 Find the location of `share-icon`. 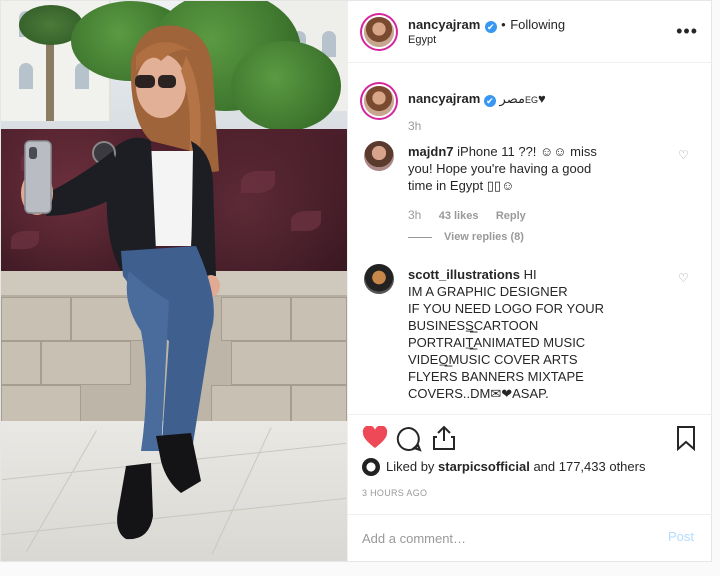

share-icon is located at coordinates (444, 438).